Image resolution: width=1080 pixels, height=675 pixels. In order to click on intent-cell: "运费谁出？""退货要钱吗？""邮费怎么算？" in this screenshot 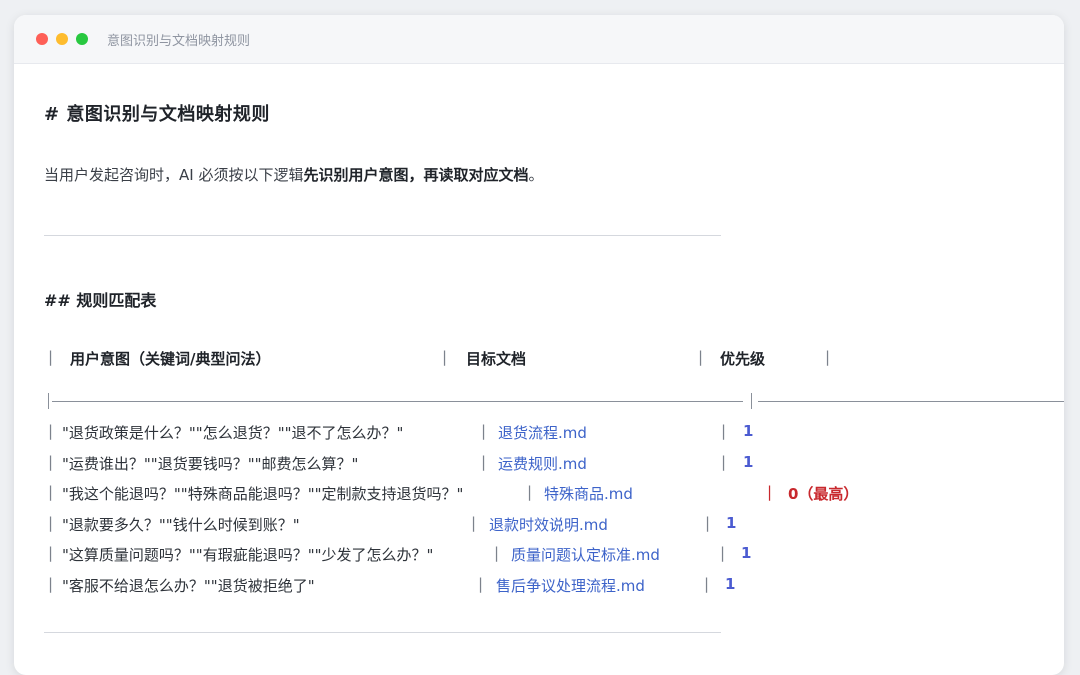, I will do `click(210, 464)`.